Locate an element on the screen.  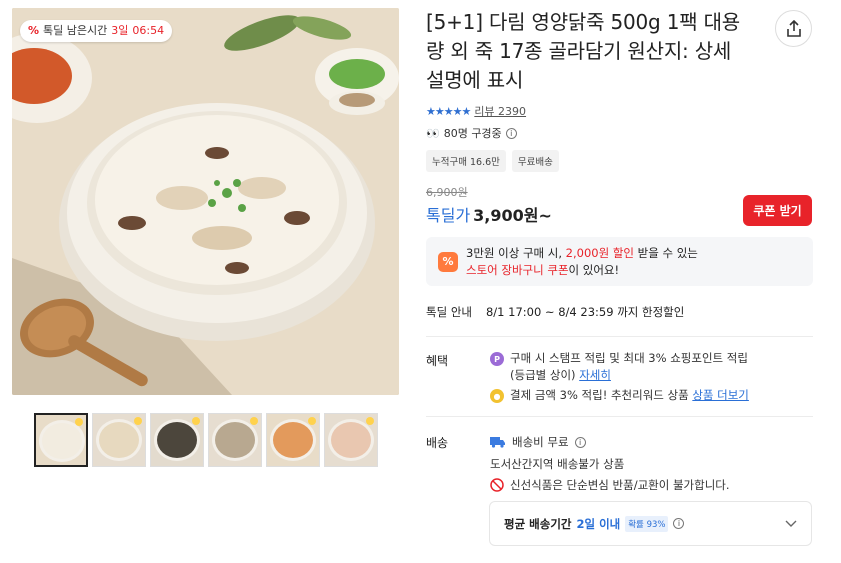
star-rating-icon: ★★★★★ is located at coordinates (448, 111).